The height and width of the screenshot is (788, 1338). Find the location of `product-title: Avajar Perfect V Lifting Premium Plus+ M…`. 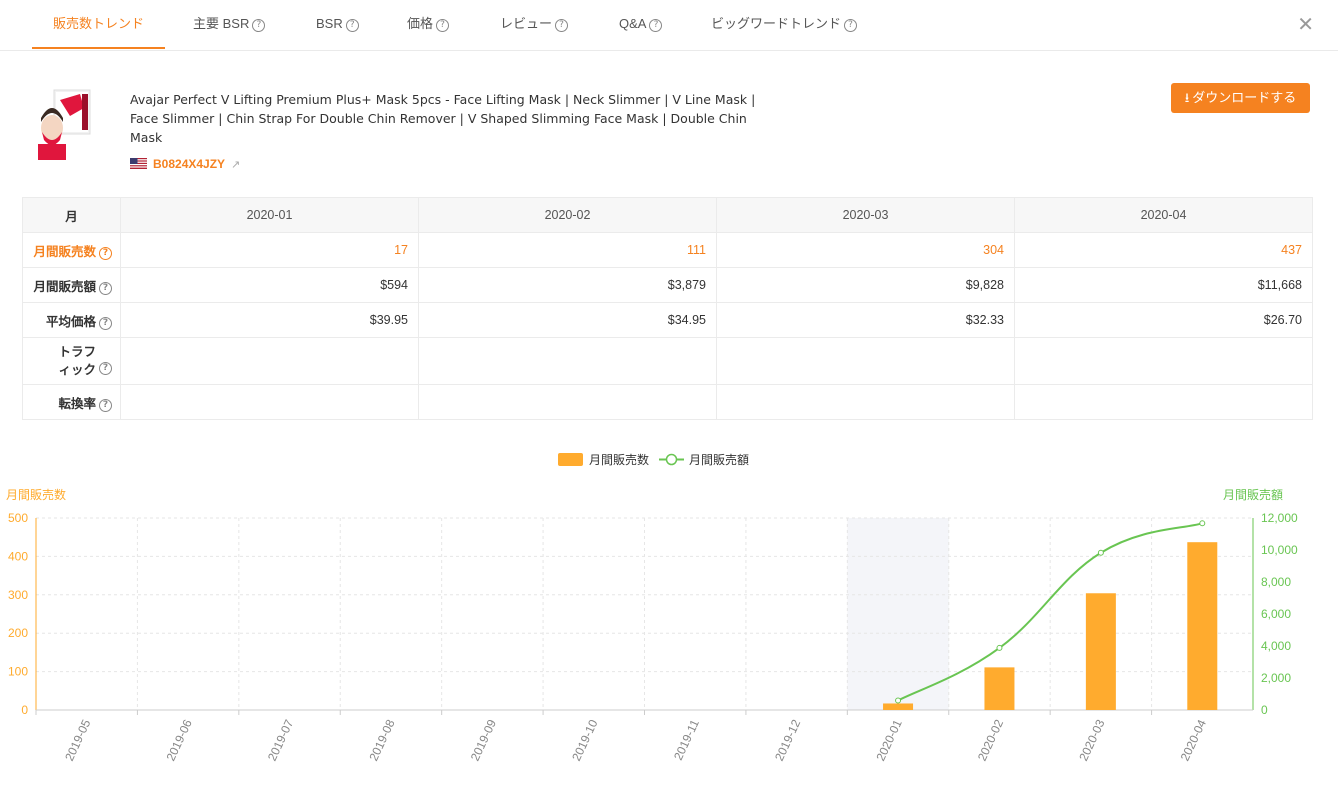

product-title: Avajar Perfect V Lifting Premium Plus+ M… is located at coordinates (443, 118).